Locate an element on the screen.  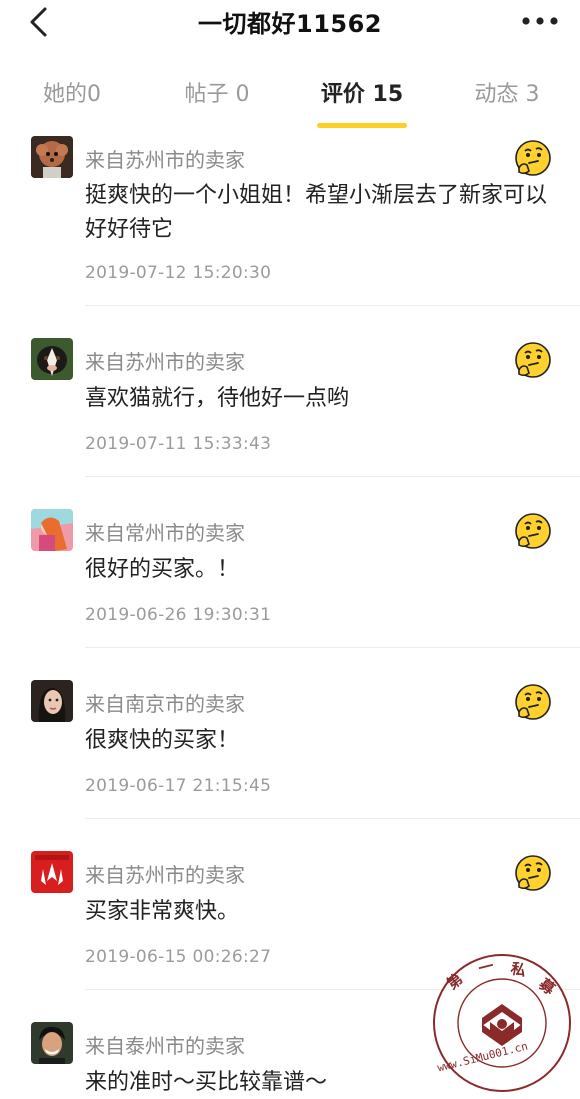
review-content: 挺爽快的一个小姐姐！希望小渐层去了新家可以好好待它 is located at coordinates (316, 212).